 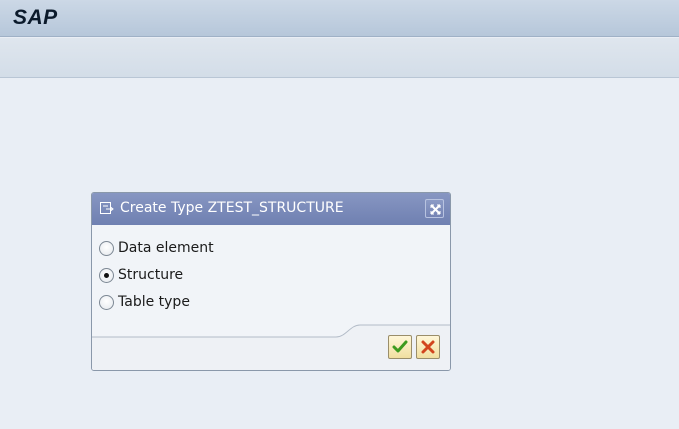 I want to click on dialog-title: Create Type ZTEST_STRUCTURE, so click(x=232, y=208).